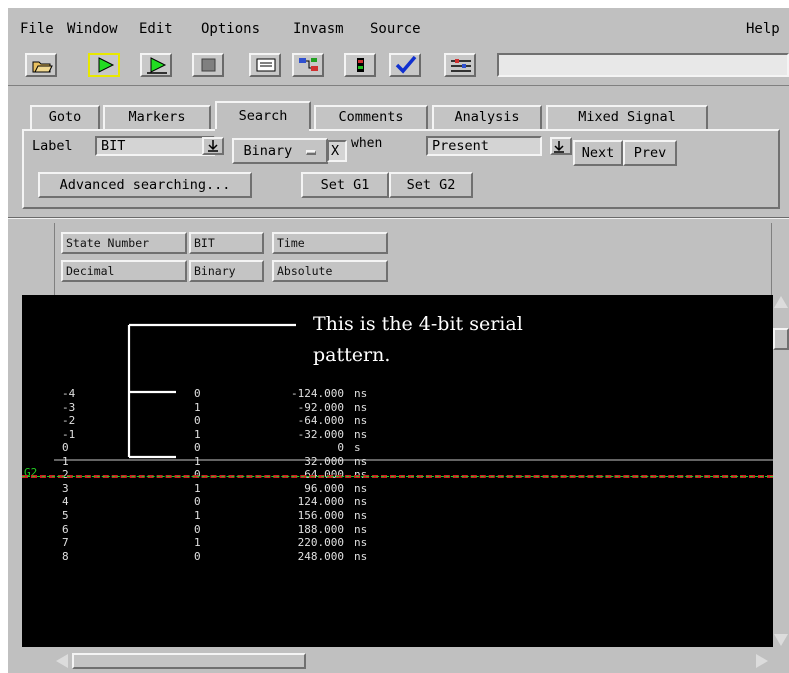 The width and height of the screenshot is (789, 673). I want to click on annotation-line2: pattern., so click(352, 355).